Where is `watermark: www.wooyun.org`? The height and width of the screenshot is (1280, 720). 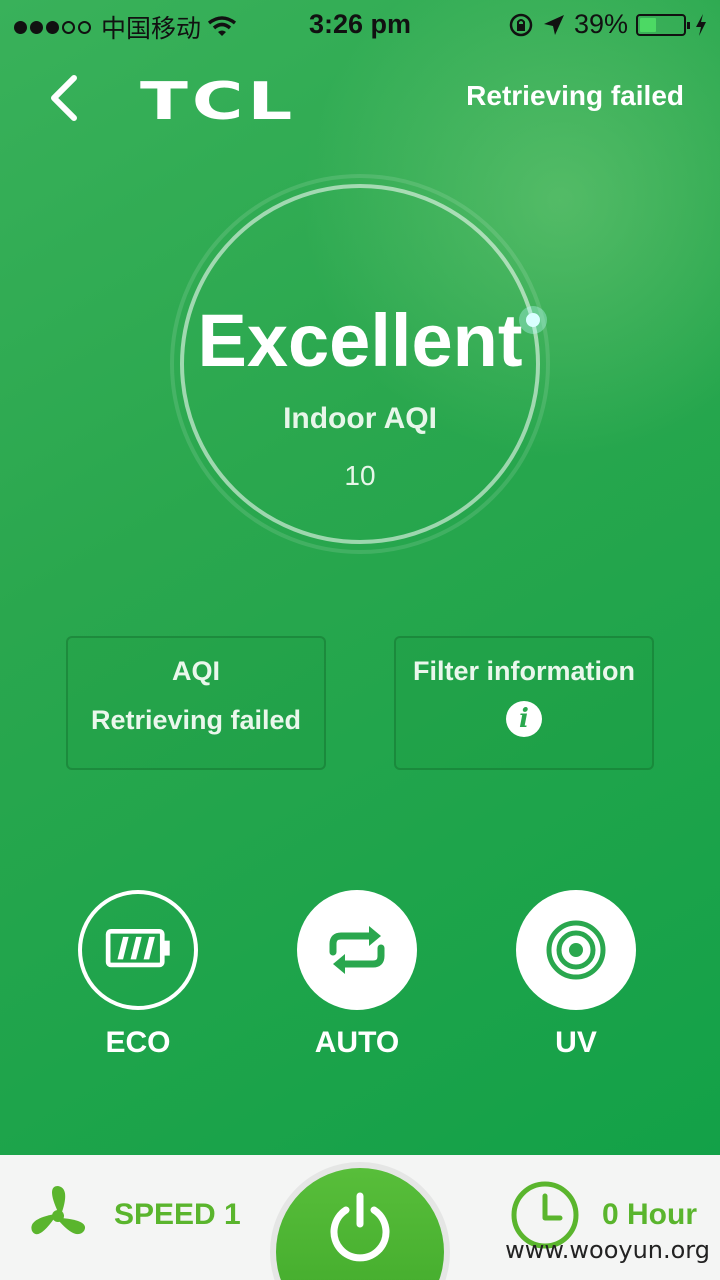 watermark: www.wooyun.org is located at coordinates (607, 1250).